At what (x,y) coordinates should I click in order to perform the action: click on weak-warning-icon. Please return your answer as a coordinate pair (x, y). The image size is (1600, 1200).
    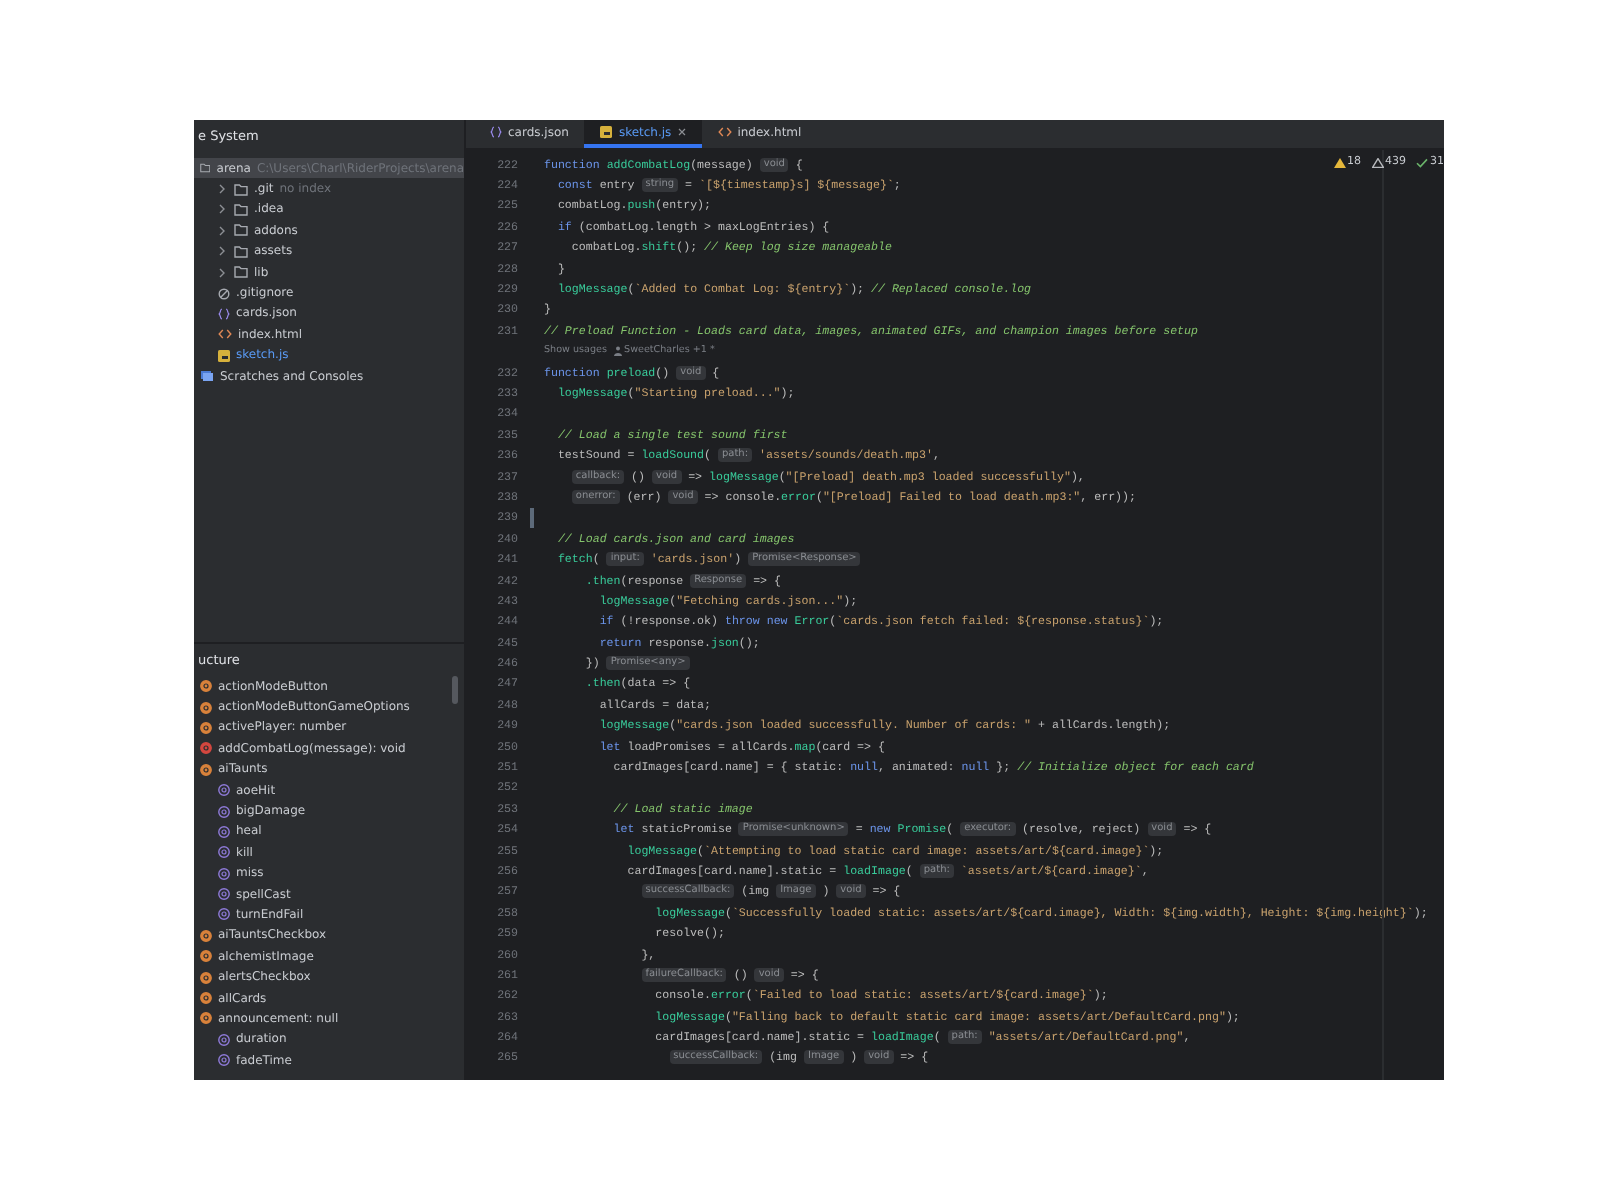
    Looking at the image, I should click on (1377, 162).